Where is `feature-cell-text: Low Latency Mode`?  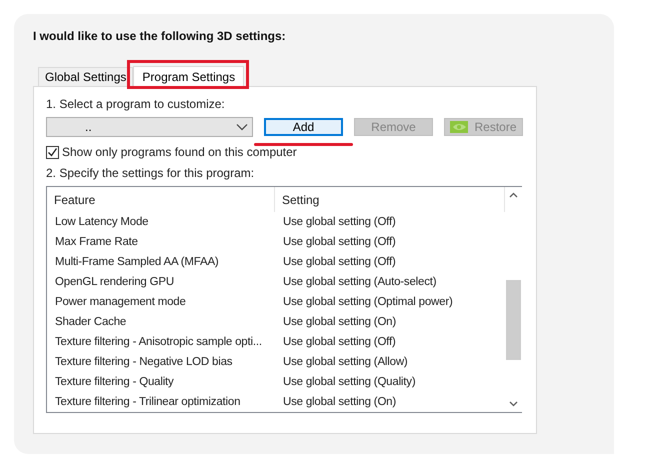
feature-cell-text: Low Latency Mode is located at coordinates (102, 222).